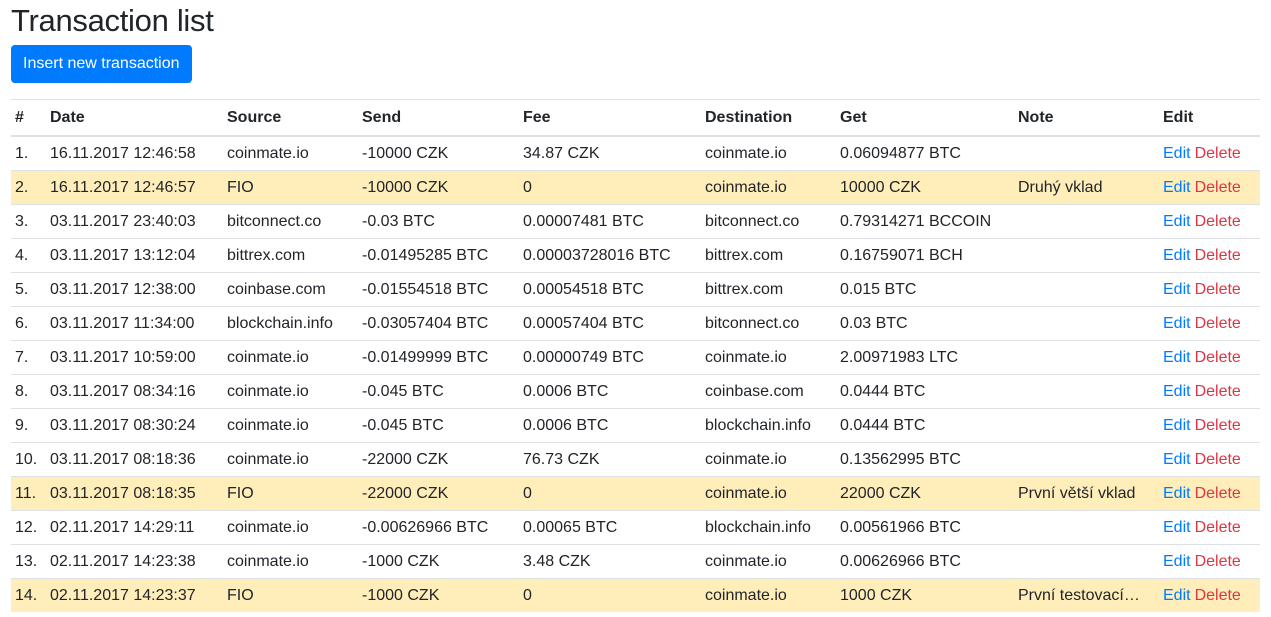 The width and height of the screenshot is (1271, 617). Describe the element at coordinates (925, 255) in the screenshot. I see `cell-get: 0.16759071 BCH` at that location.